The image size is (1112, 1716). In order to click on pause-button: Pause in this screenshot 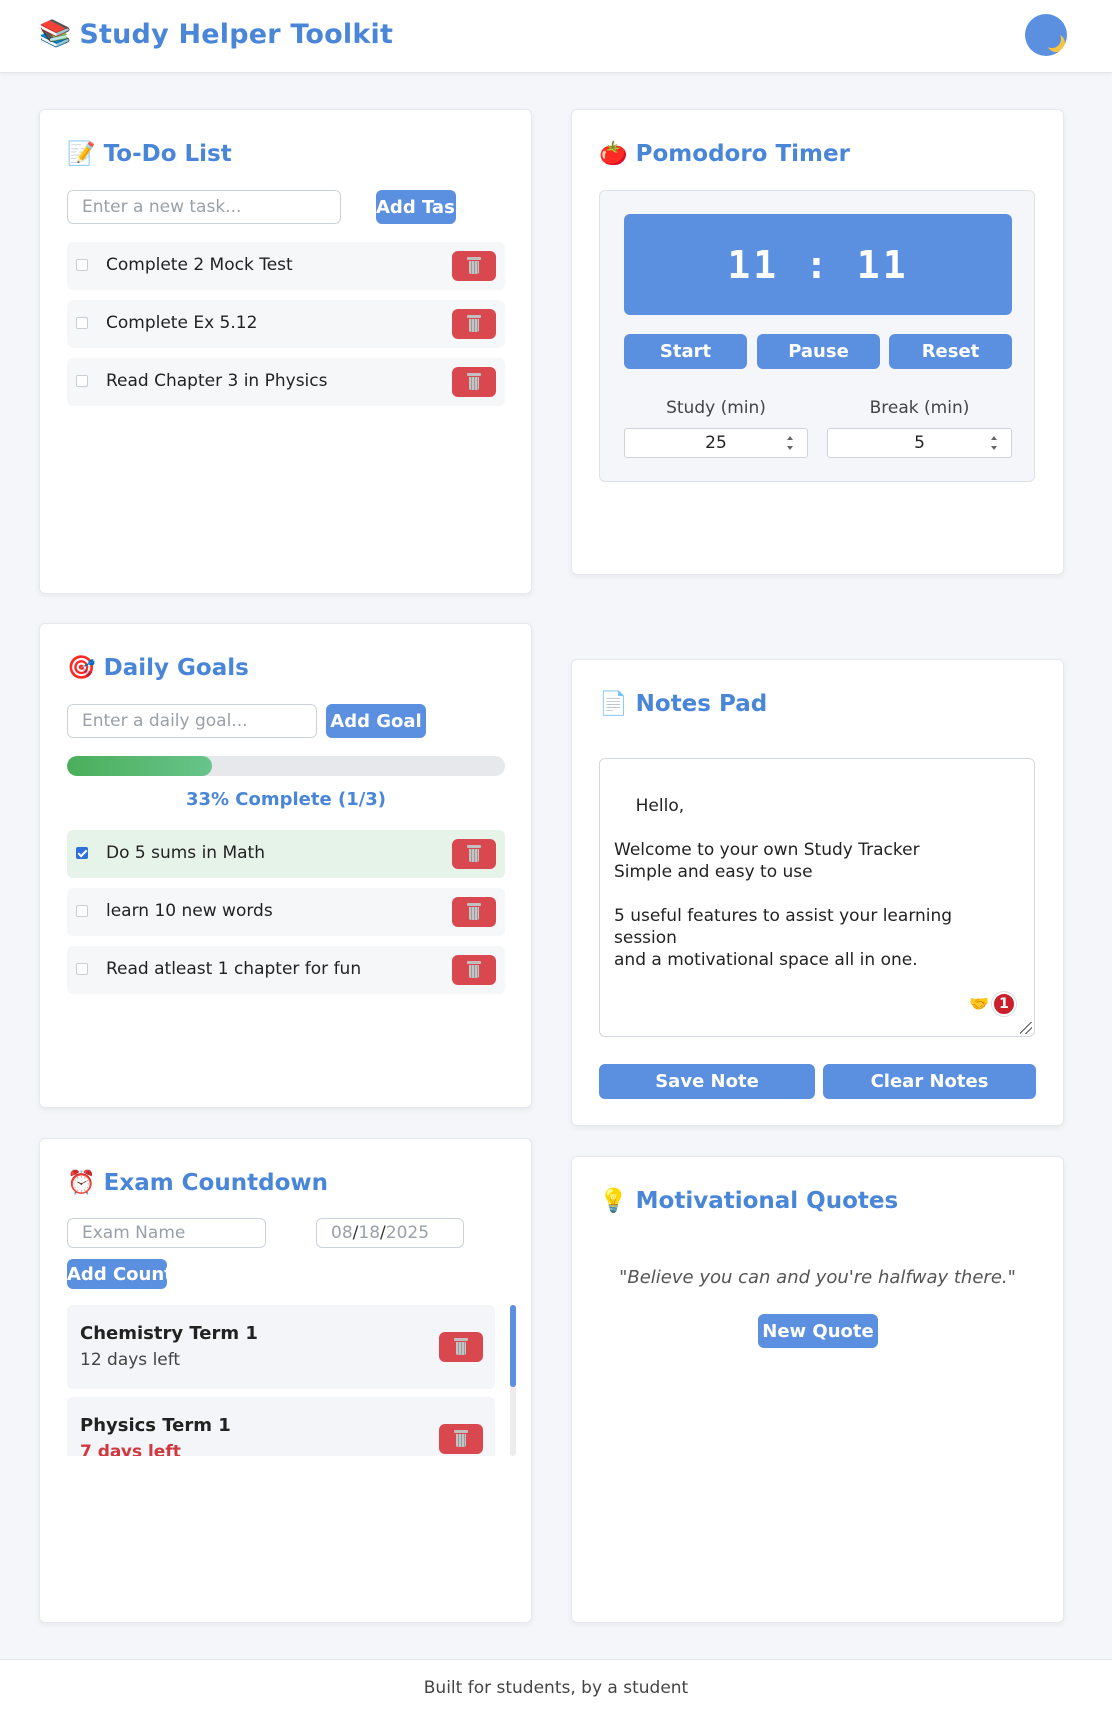, I will do `click(818, 351)`.